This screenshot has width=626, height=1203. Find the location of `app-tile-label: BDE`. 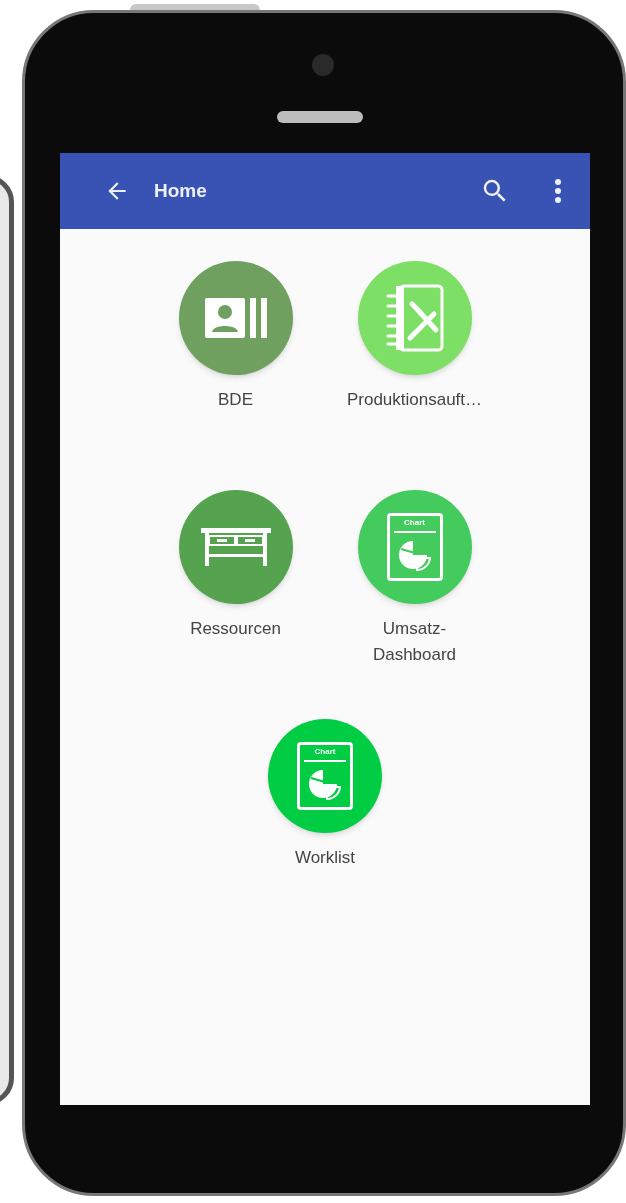

app-tile-label: BDE is located at coordinates (235, 400).